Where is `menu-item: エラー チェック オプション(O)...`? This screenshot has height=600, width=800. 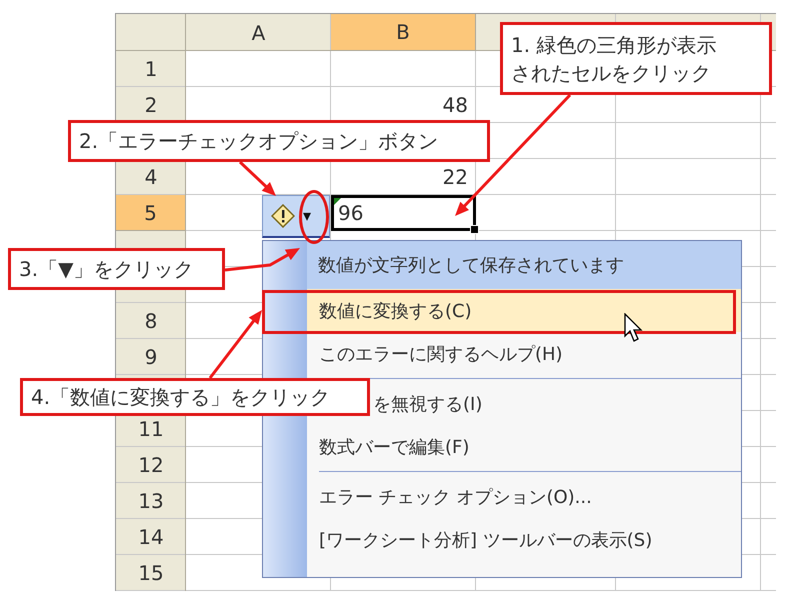
menu-item: エラー チェック オプション(O)... is located at coordinates (524, 496).